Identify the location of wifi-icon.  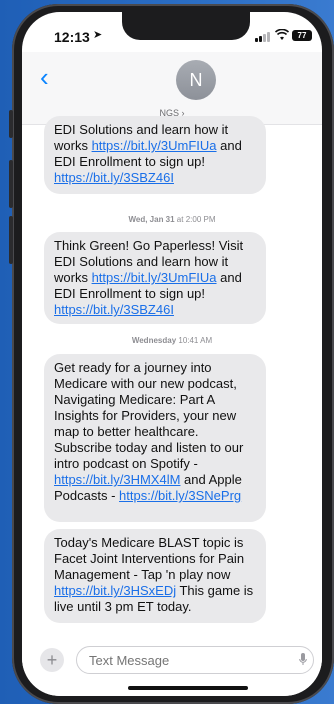
(282, 34).